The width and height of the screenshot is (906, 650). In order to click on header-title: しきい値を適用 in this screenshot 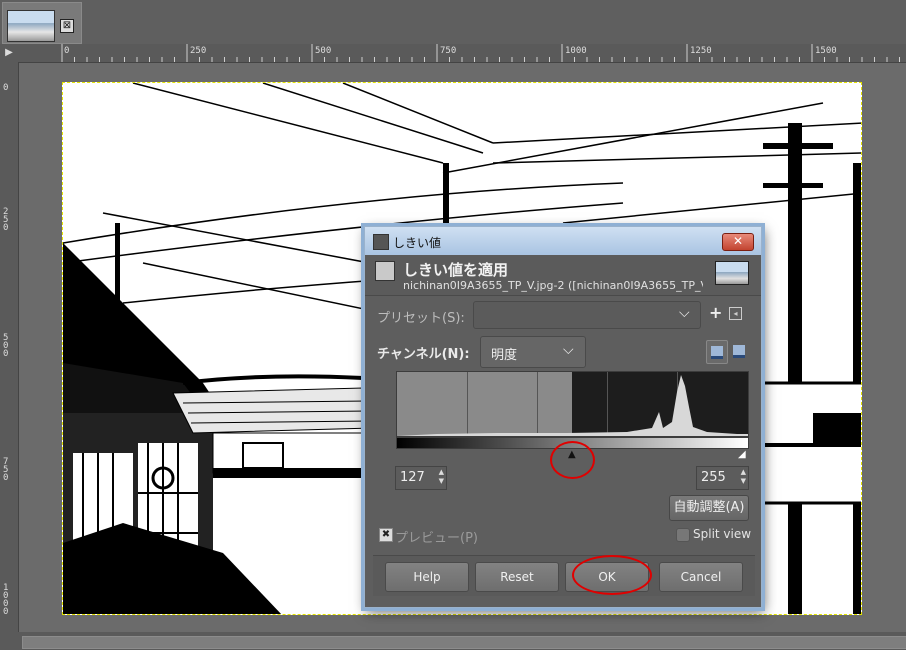, I will do `click(456, 270)`.